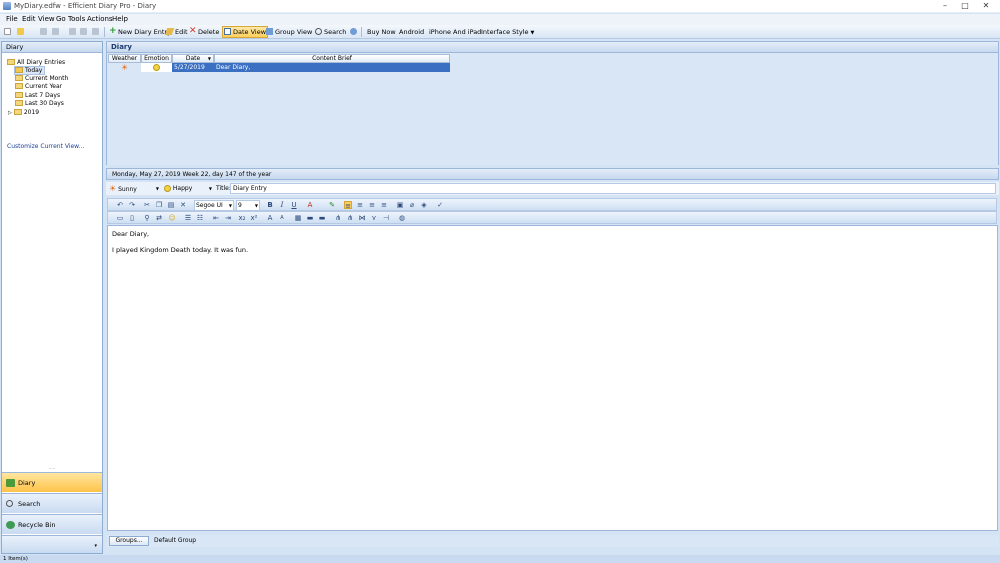  What do you see at coordinates (52, 482) in the screenshot?
I see `nav-diary: Diary` at bounding box center [52, 482].